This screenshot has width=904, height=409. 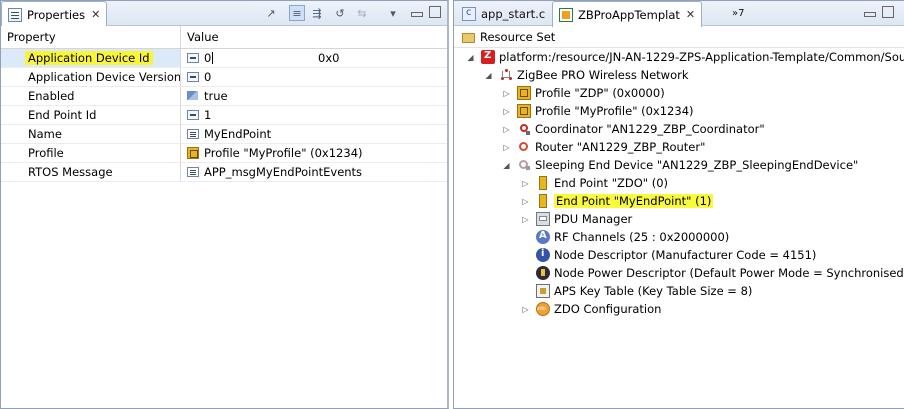 I want to click on tree-node-label: Profile "ZDP" (0x0000), so click(x=600, y=93).